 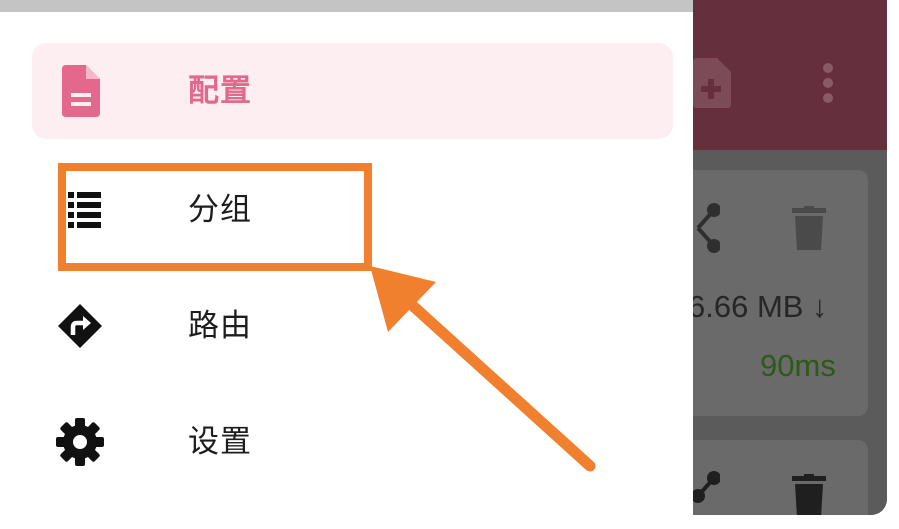 I want to click on document-icon, so click(x=81, y=91).